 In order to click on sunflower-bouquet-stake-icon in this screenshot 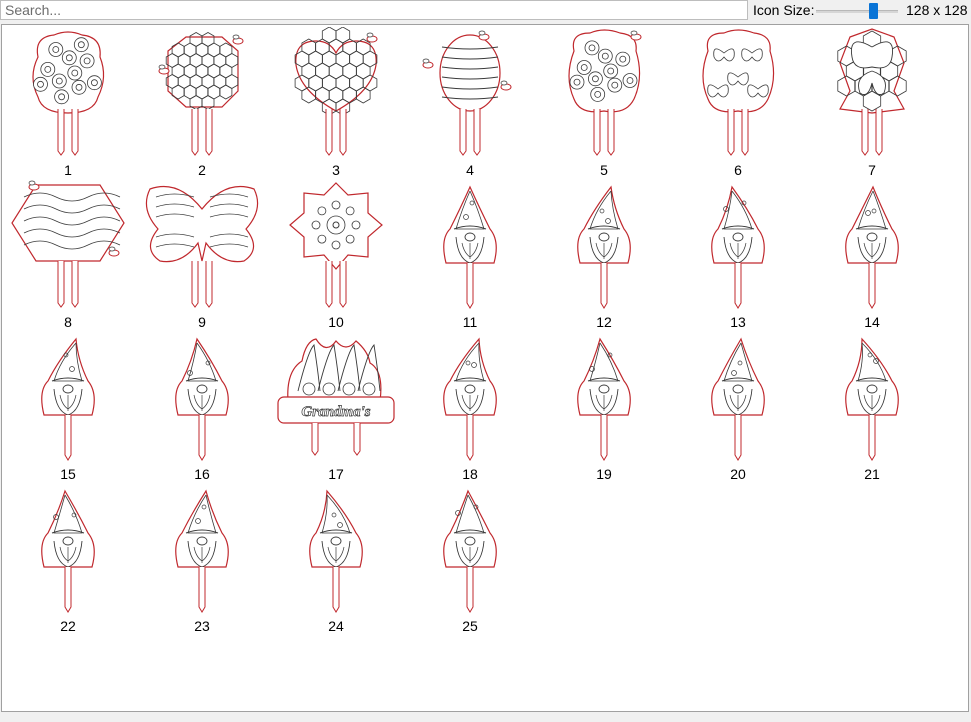, I will do `click(68, 93)`.